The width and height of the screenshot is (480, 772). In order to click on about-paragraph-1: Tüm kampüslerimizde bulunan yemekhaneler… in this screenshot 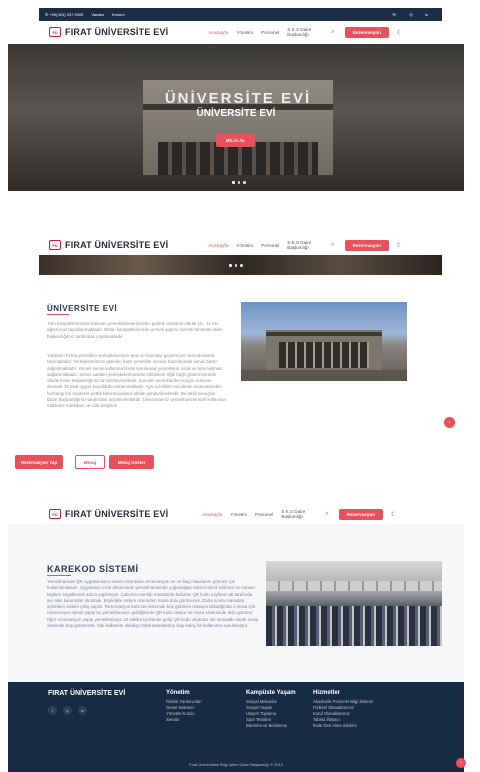, I will do `click(135, 330)`.